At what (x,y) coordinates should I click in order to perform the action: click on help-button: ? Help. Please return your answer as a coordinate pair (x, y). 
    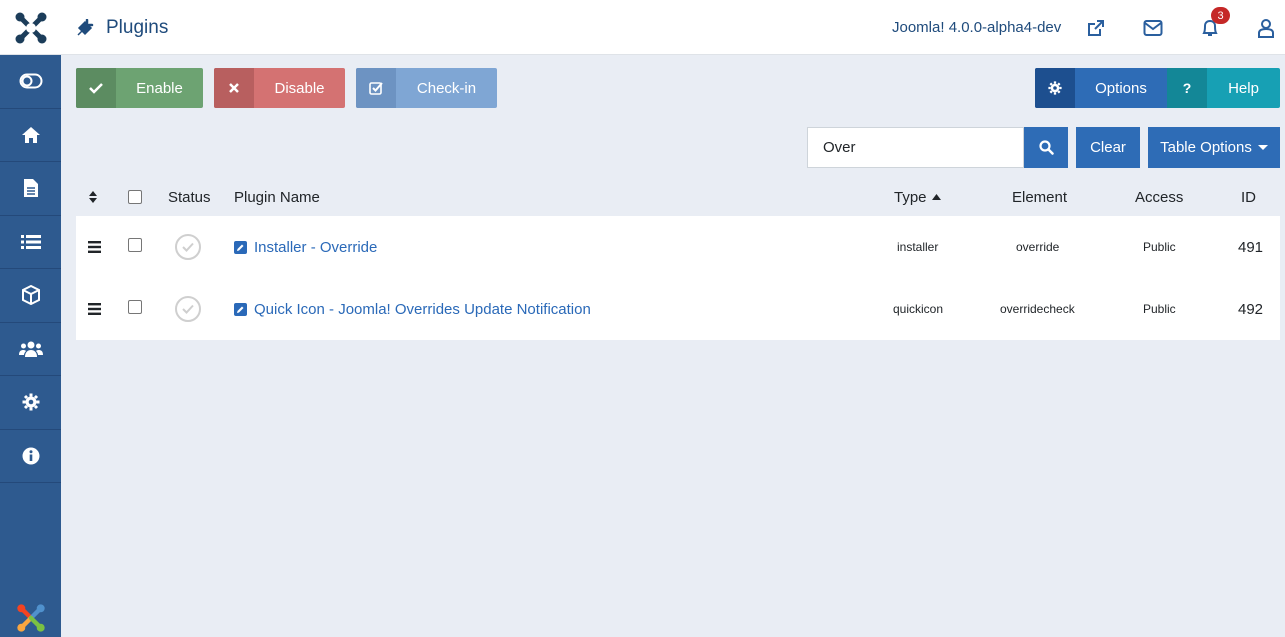
    Looking at the image, I should click on (1223, 88).